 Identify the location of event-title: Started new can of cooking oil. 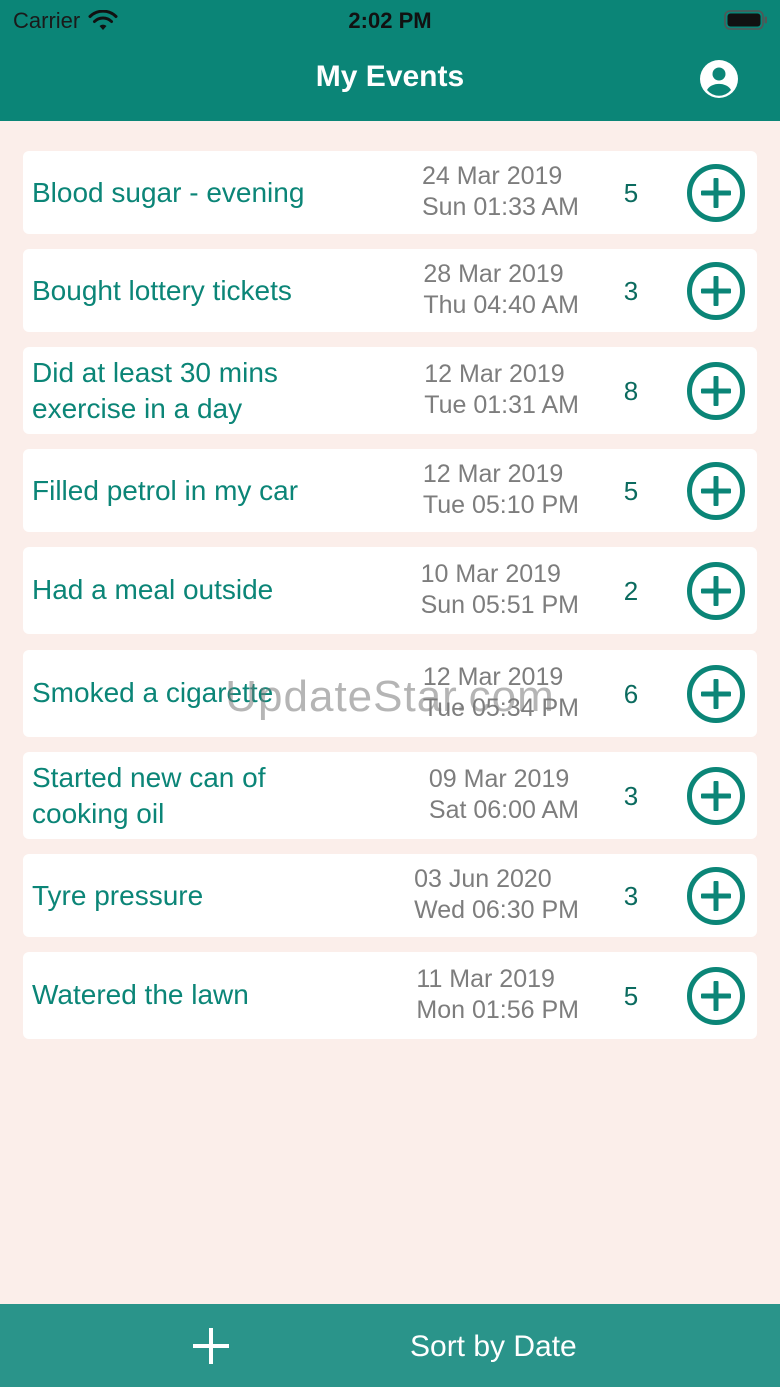
(149, 795).